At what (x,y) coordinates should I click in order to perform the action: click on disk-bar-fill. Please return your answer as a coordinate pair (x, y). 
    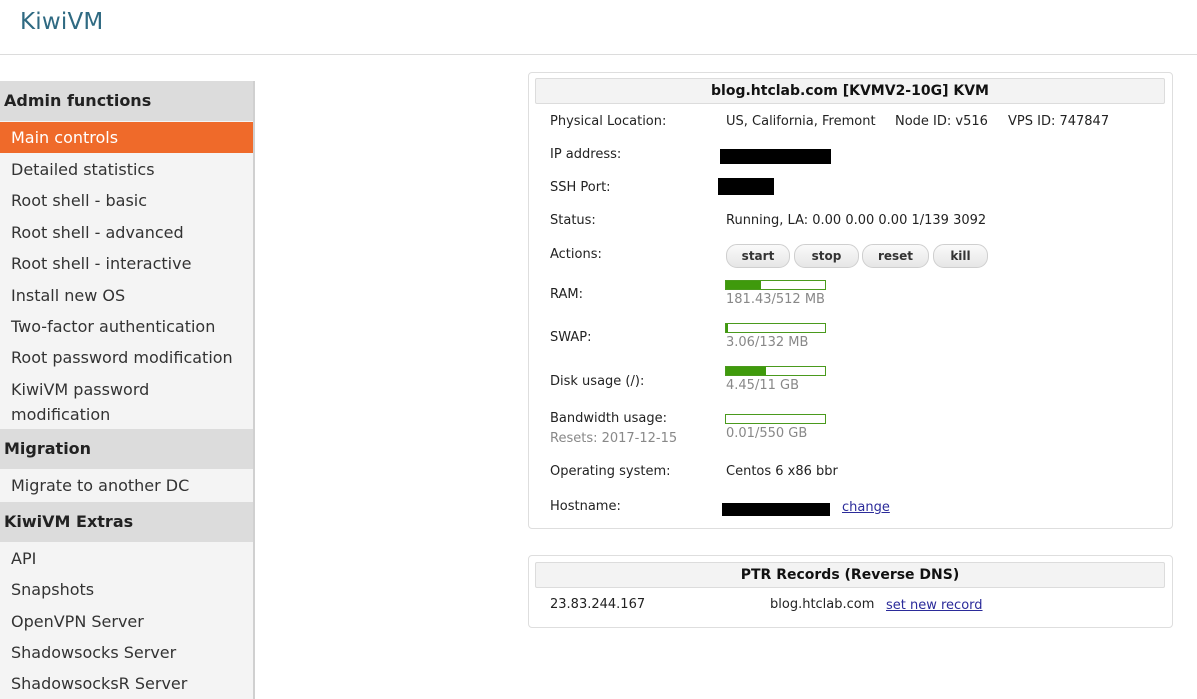
    Looking at the image, I should click on (746, 371).